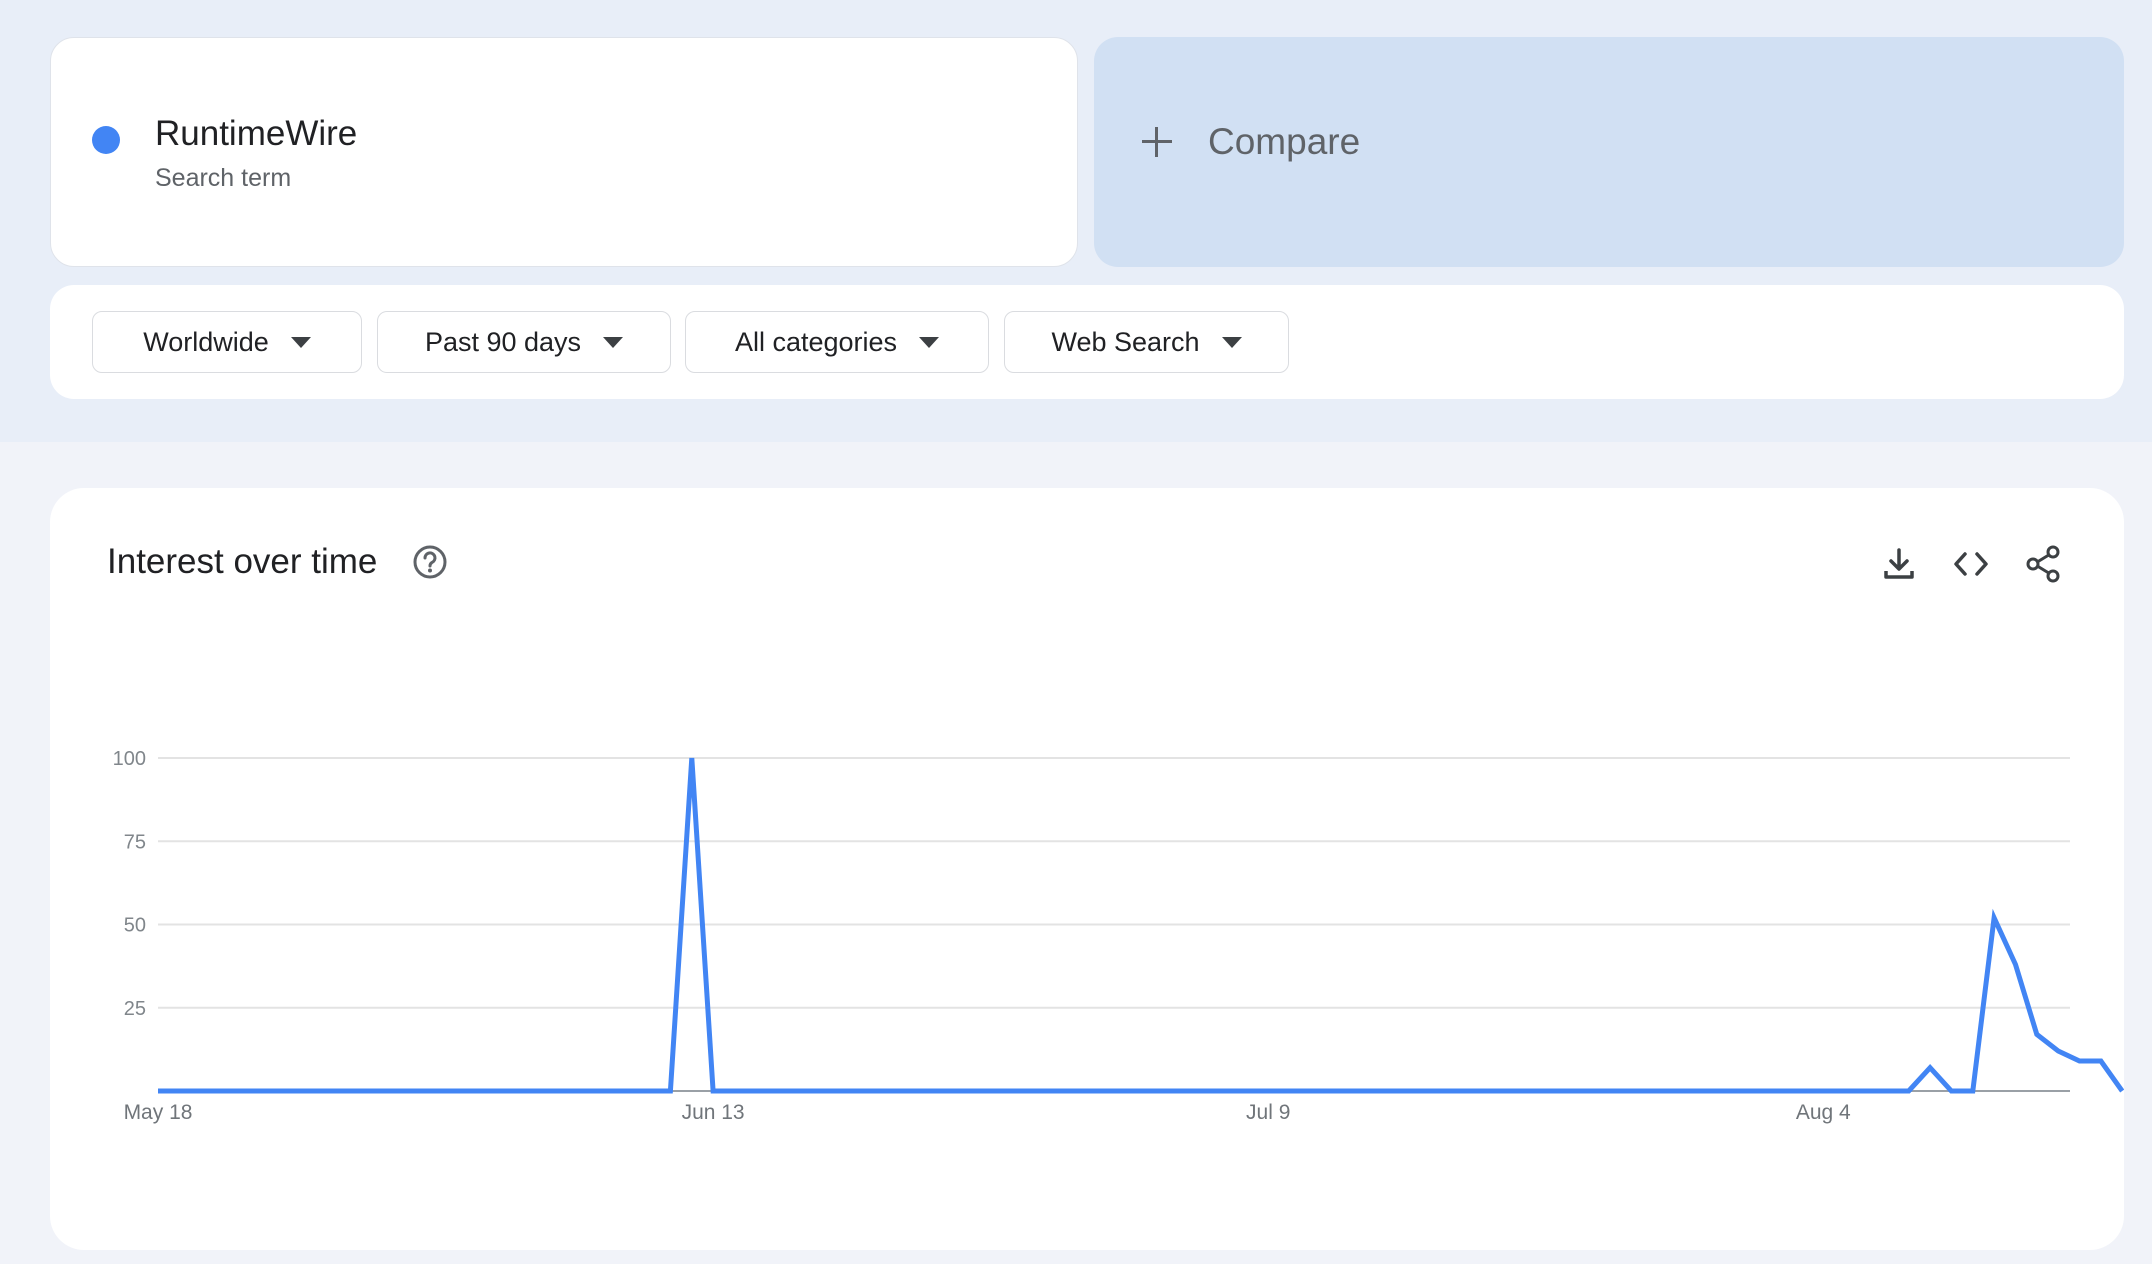  I want to click on region-dropdown: Worldwide, so click(227, 342).